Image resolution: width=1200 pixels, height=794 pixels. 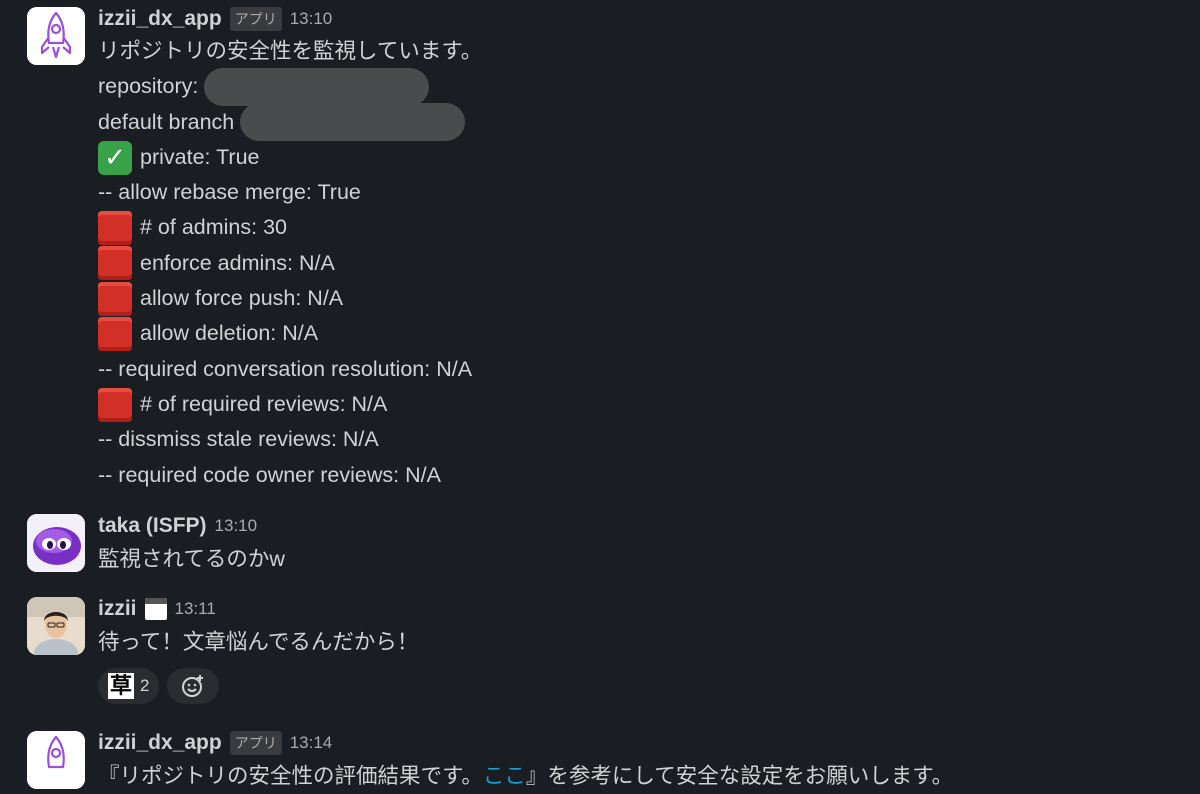 I want to click on message-line: ✓ private: True, so click(x=639, y=157).